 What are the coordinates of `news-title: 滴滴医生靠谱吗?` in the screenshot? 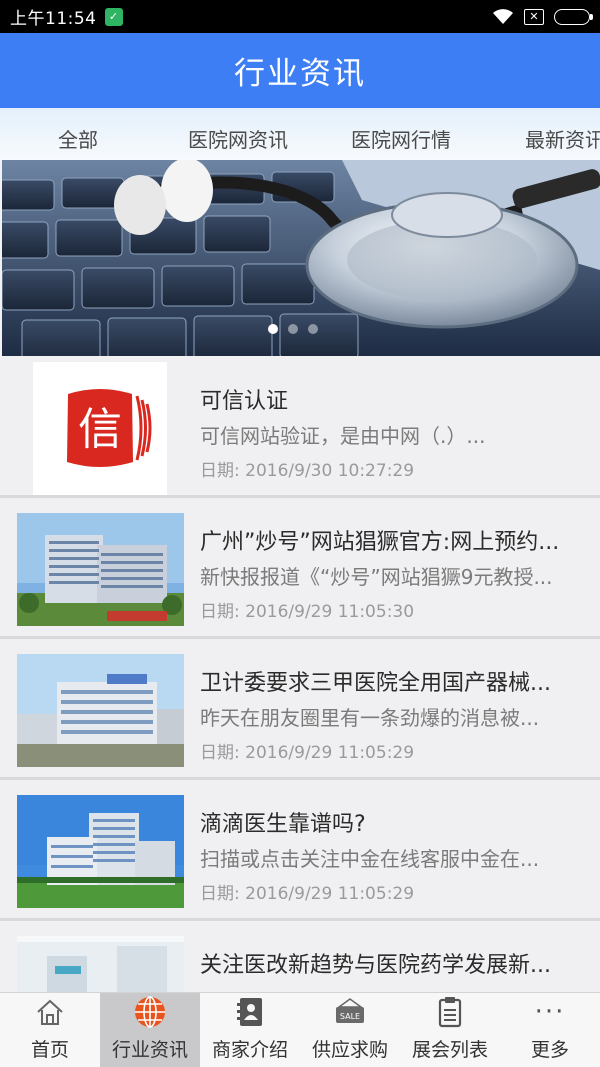 It's located at (283, 824).